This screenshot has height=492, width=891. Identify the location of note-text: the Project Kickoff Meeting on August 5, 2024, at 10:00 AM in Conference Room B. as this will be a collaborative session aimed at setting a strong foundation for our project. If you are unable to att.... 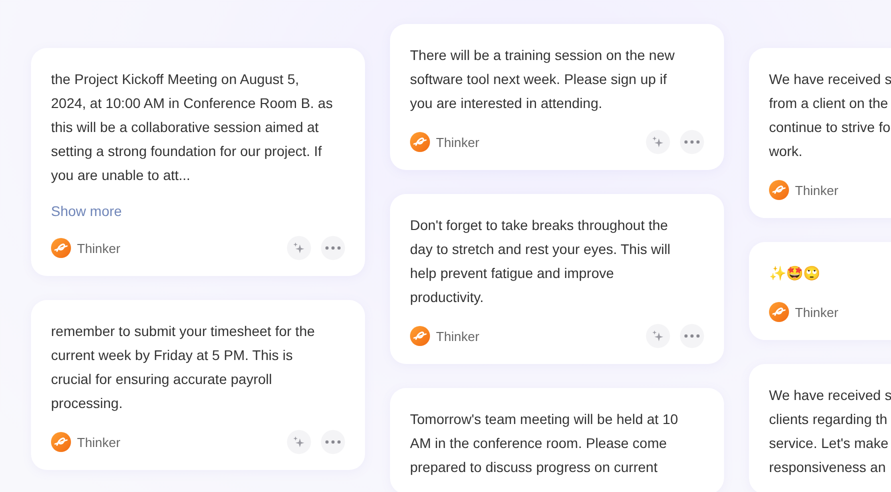
(192, 127).